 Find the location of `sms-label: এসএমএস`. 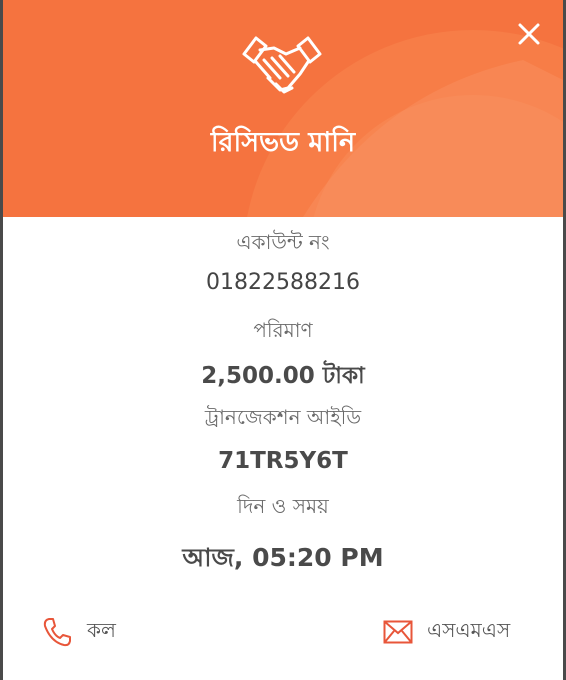

sms-label: এসএমএস is located at coordinates (469, 629).